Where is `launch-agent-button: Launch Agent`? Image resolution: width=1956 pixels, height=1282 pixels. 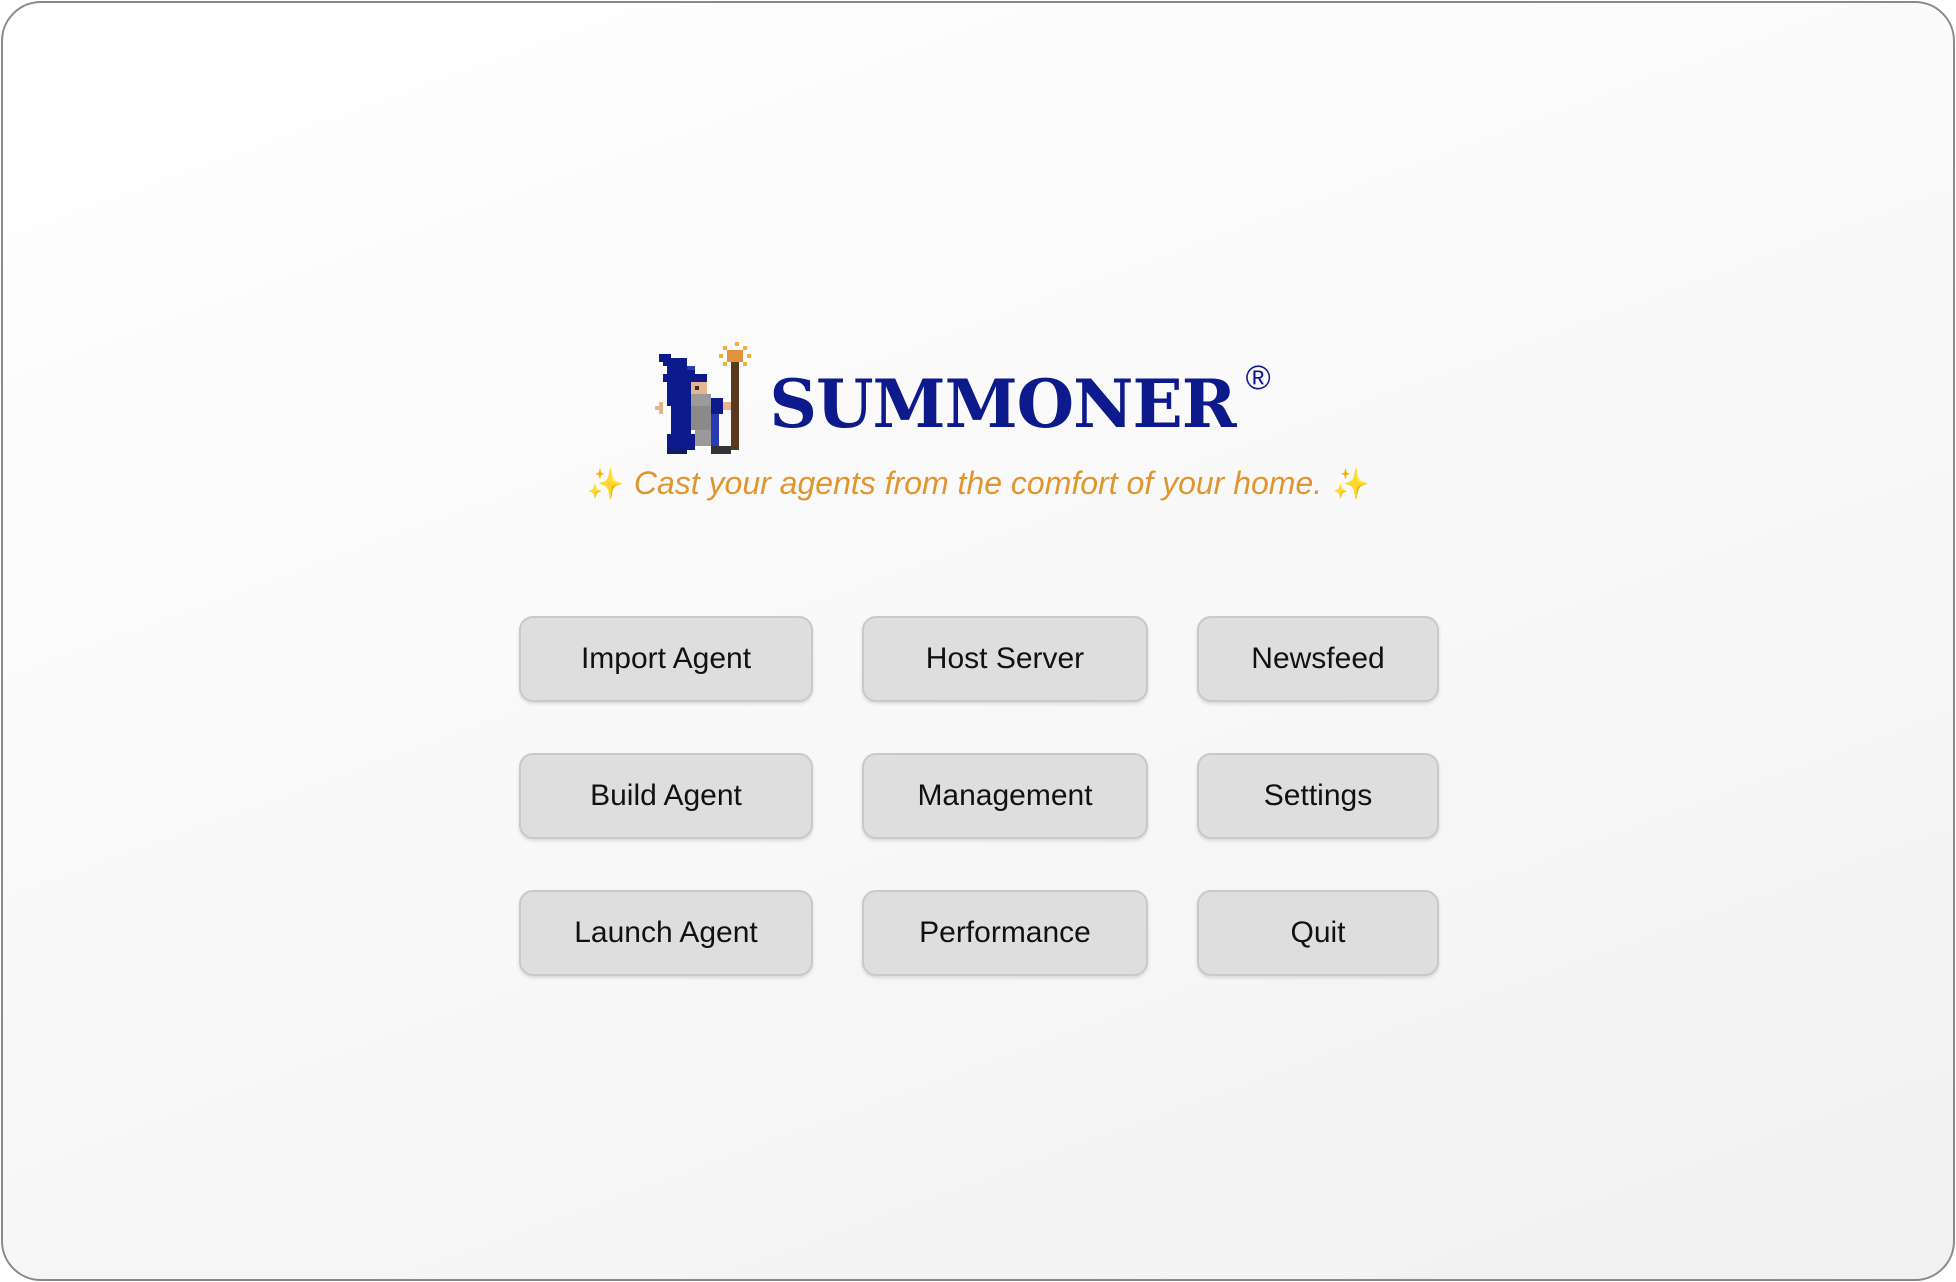 launch-agent-button: Launch Agent is located at coordinates (666, 933).